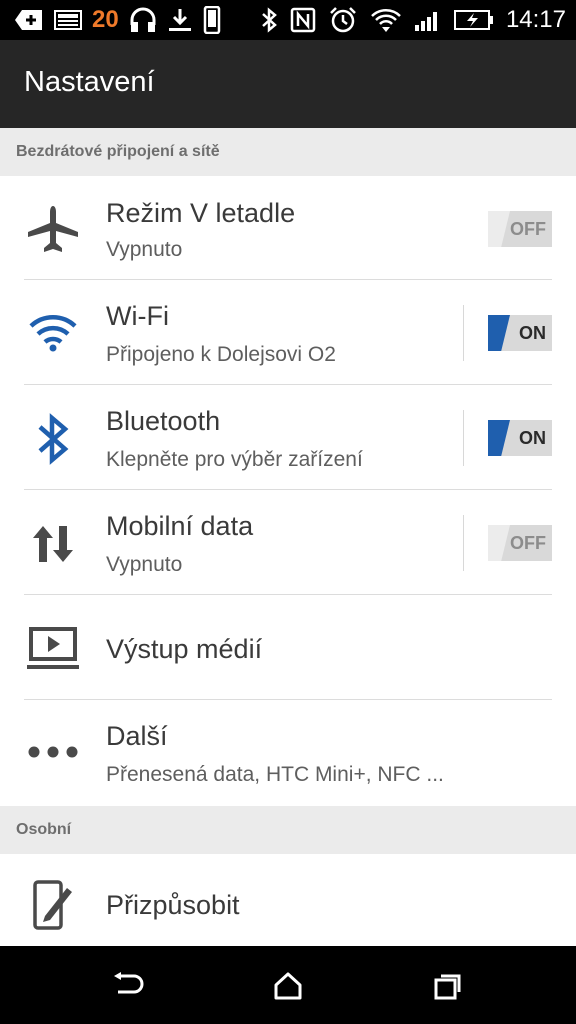 Image resolution: width=576 pixels, height=1024 pixels. I want to click on setting-title: Režim V letadle, so click(201, 213).